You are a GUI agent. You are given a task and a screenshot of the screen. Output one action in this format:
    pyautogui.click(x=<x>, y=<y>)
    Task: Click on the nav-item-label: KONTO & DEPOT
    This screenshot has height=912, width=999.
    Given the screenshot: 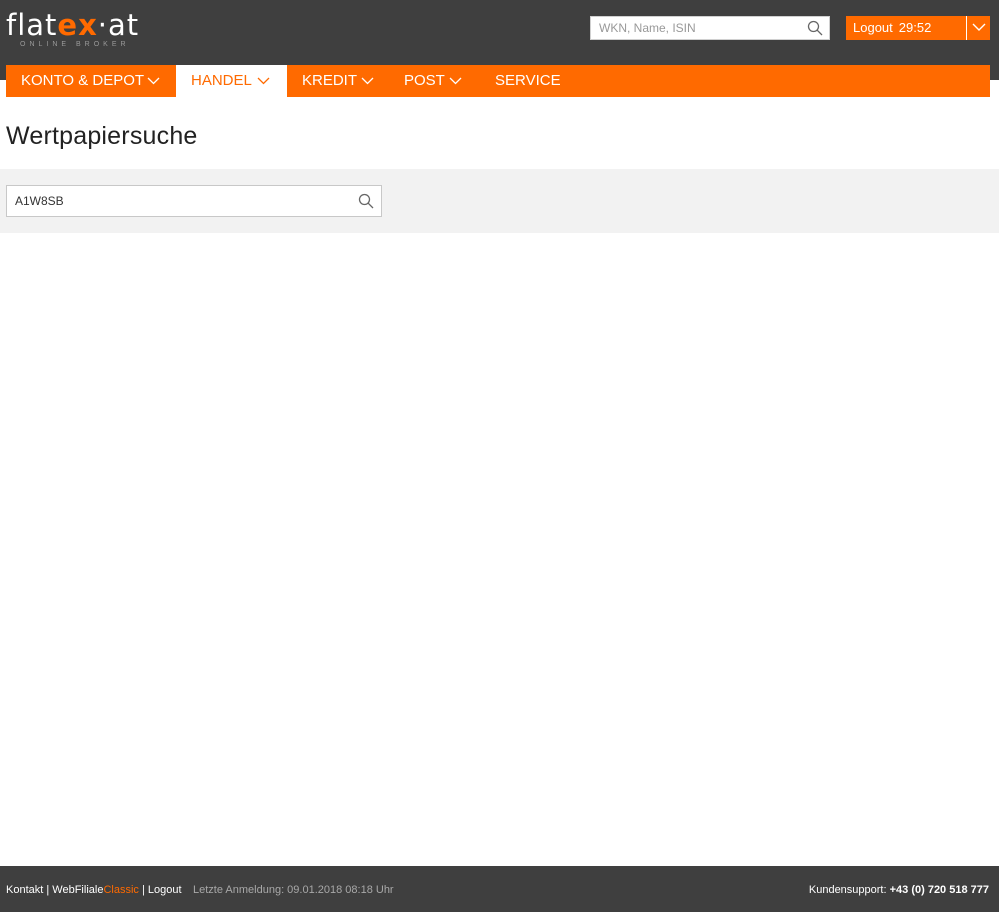 What is the action you would take?
    pyautogui.click(x=83, y=80)
    